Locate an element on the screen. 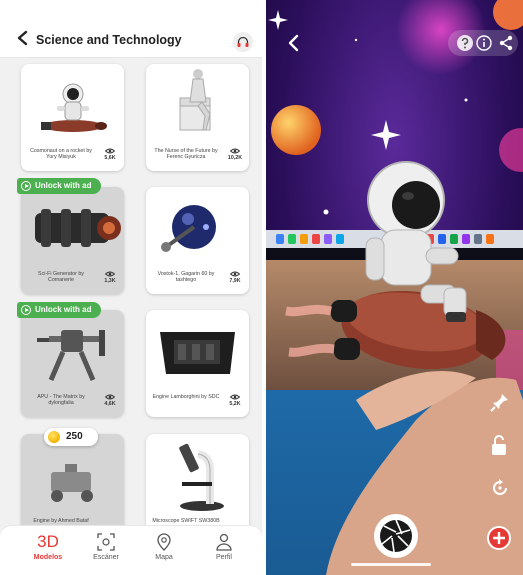 The height and width of the screenshot is (575, 523). model-caption: Cosmonaut on a rocket by Yury Misiyuk is located at coordinates (61, 154).